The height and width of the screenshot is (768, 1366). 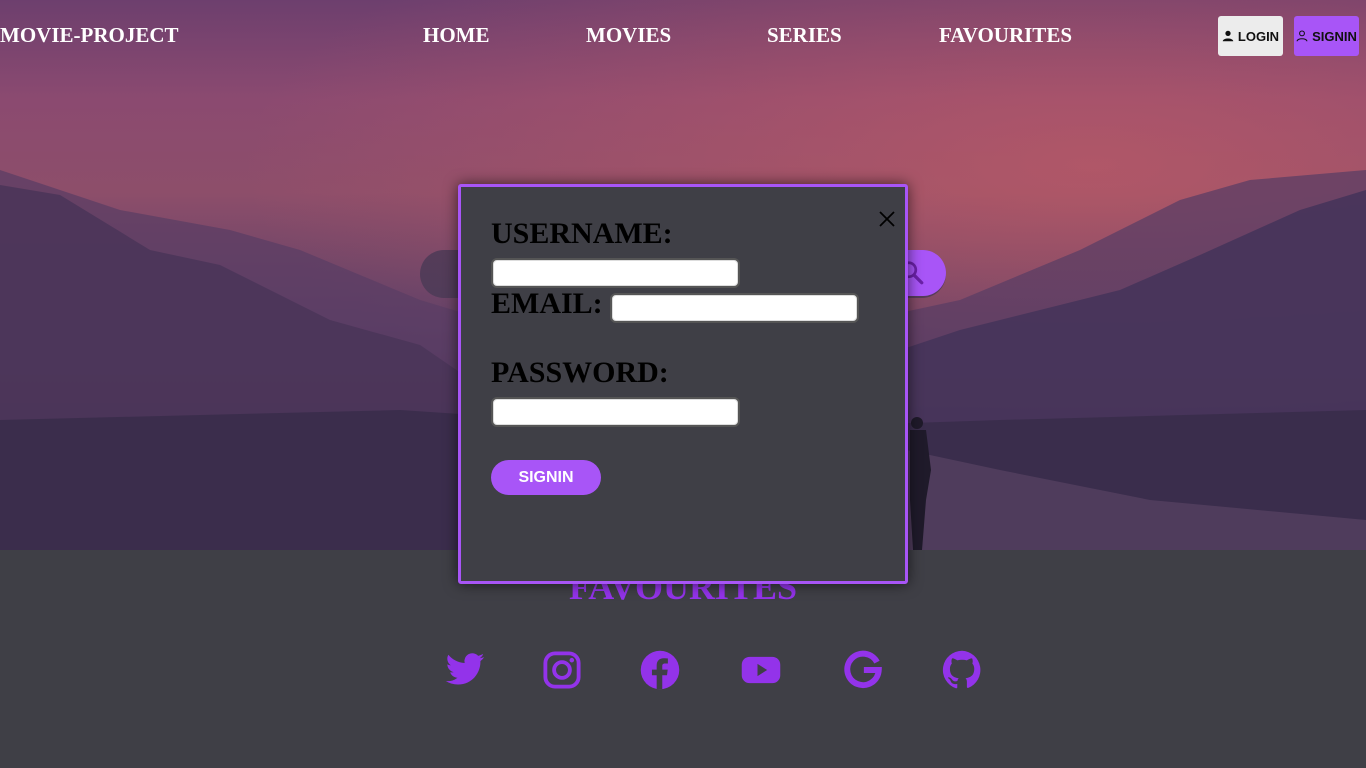 I want to click on close-button, so click(x=887, y=219).